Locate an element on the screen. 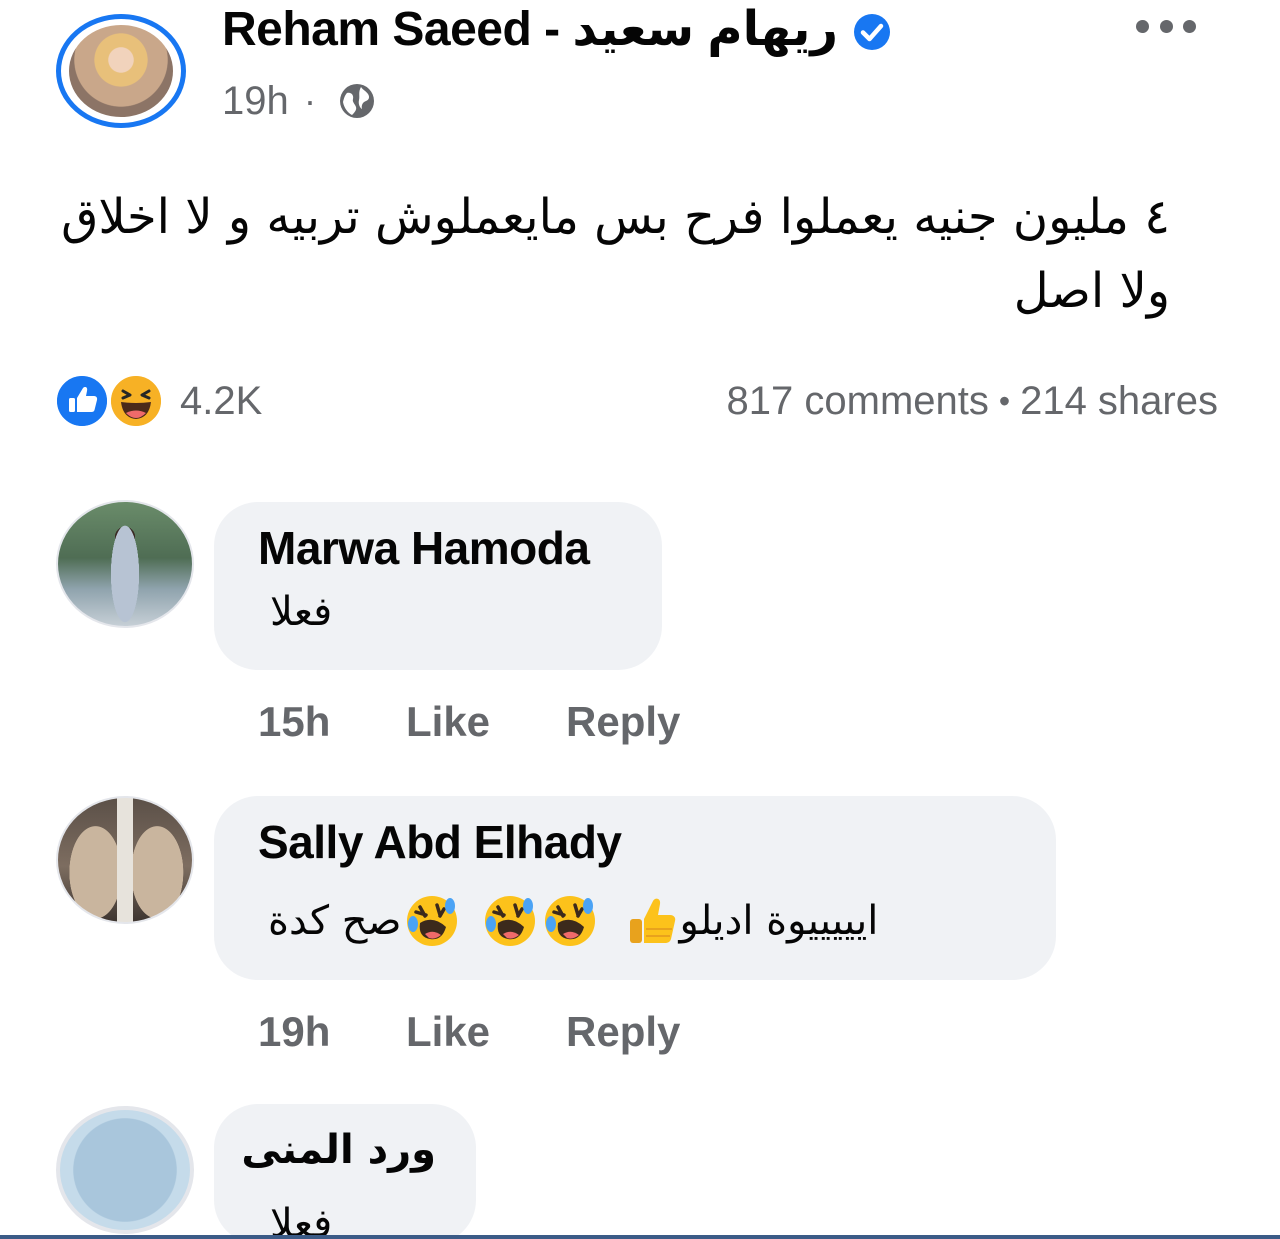 Image resolution: width=1280 pixels, height=1239 pixels. comment-timestamp: 19h is located at coordinates (294, 1032).